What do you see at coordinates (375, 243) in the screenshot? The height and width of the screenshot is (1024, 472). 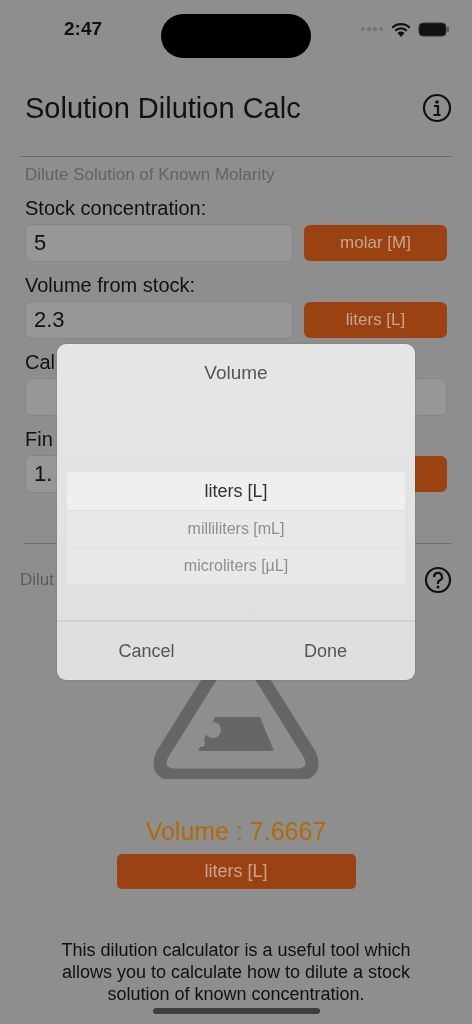 I see `unit-button: molar [M]` at bounding box center [375, 243].